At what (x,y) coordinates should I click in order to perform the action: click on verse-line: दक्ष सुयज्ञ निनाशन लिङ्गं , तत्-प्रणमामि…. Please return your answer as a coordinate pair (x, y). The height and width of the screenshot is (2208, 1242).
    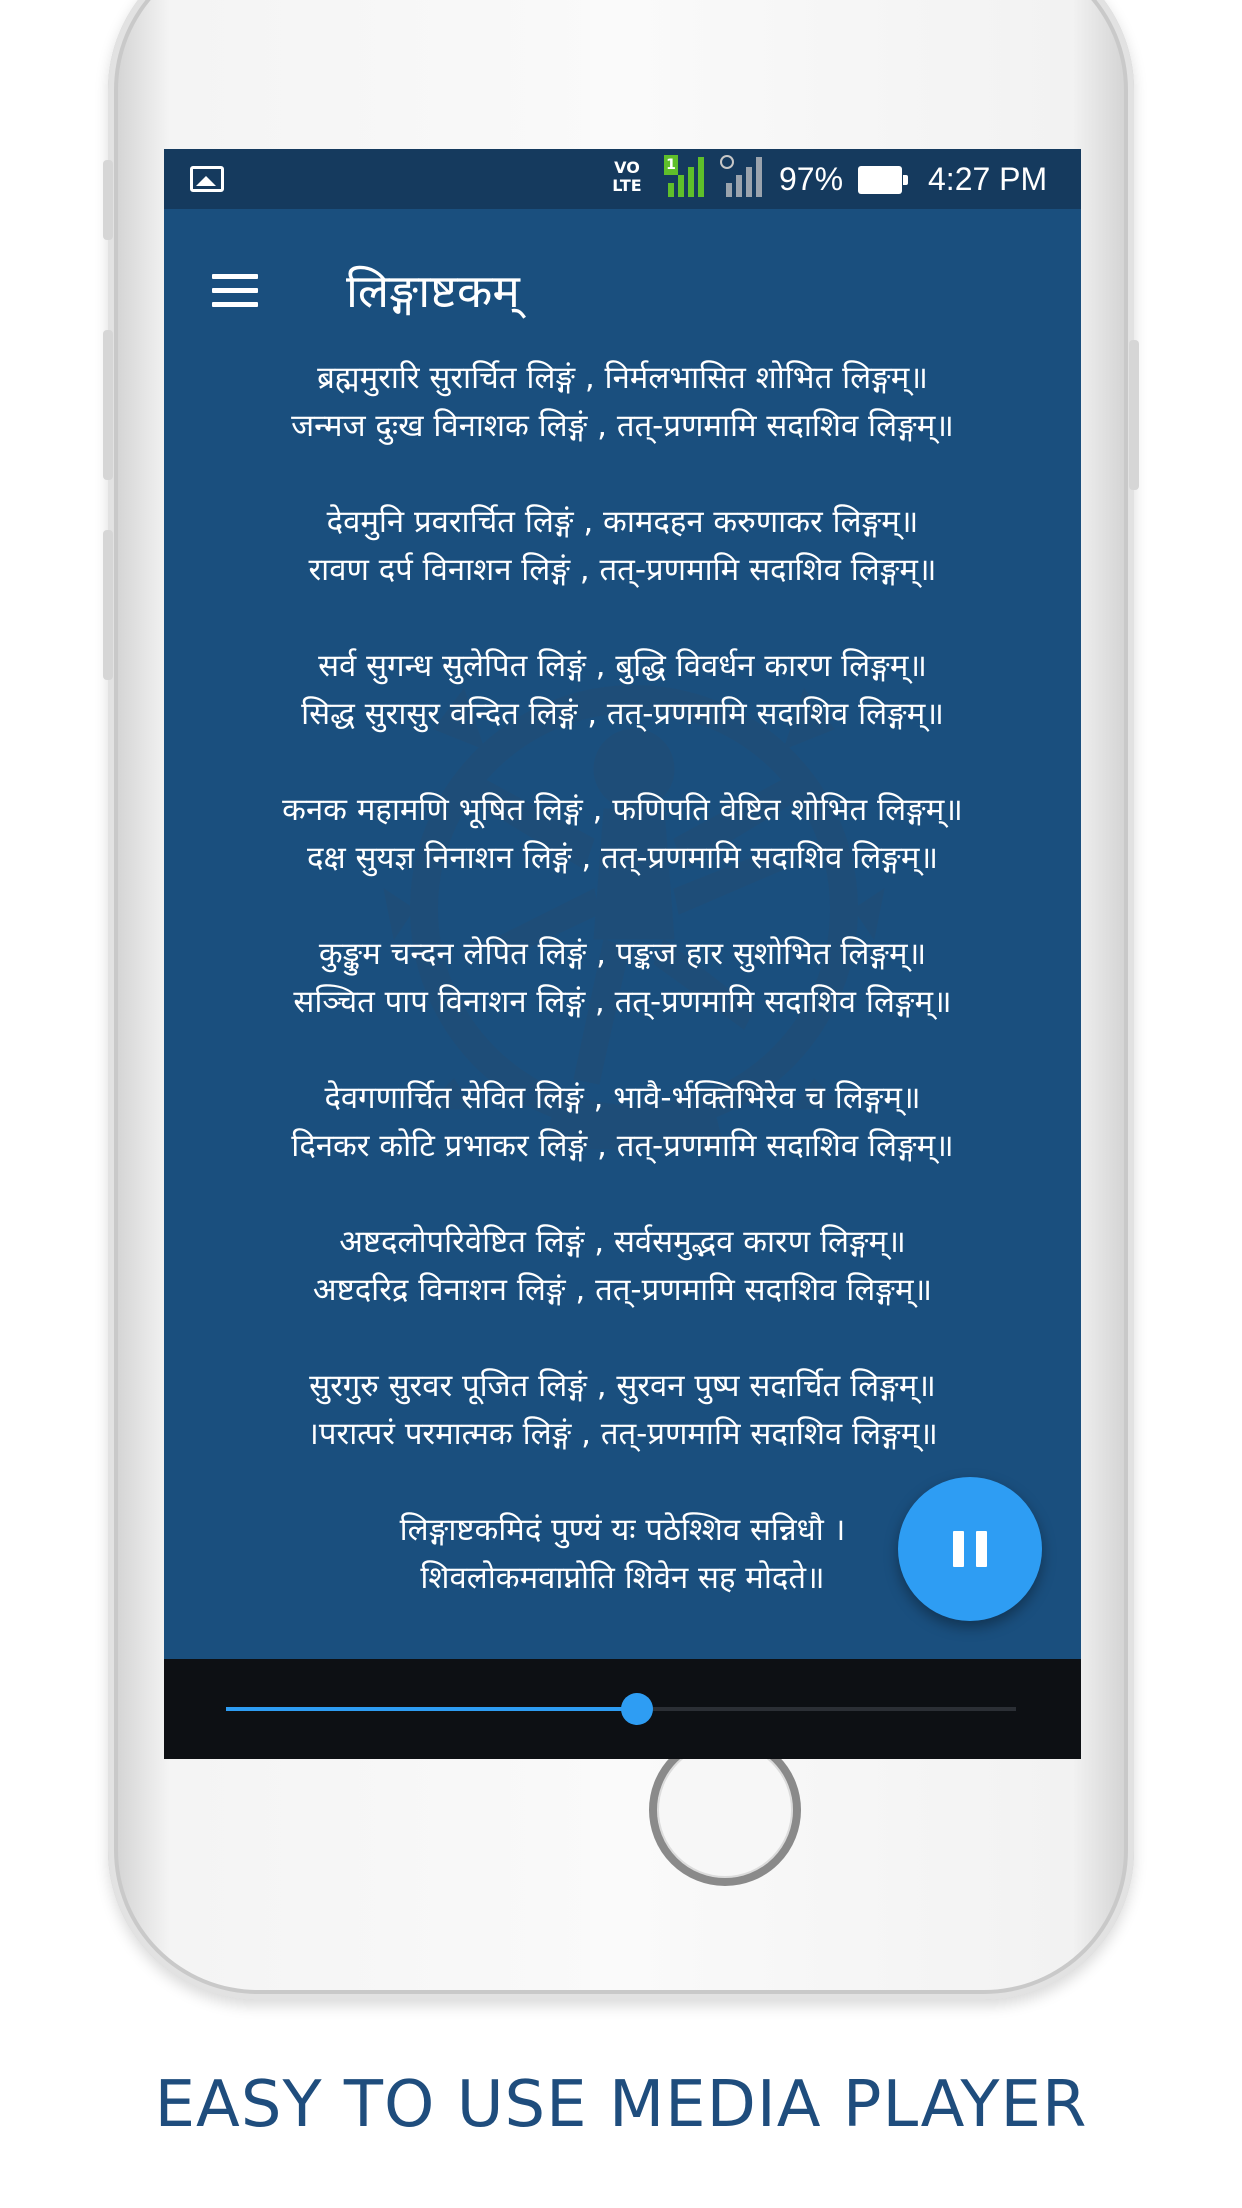
    Looking at the image, I should click on (622, 858).